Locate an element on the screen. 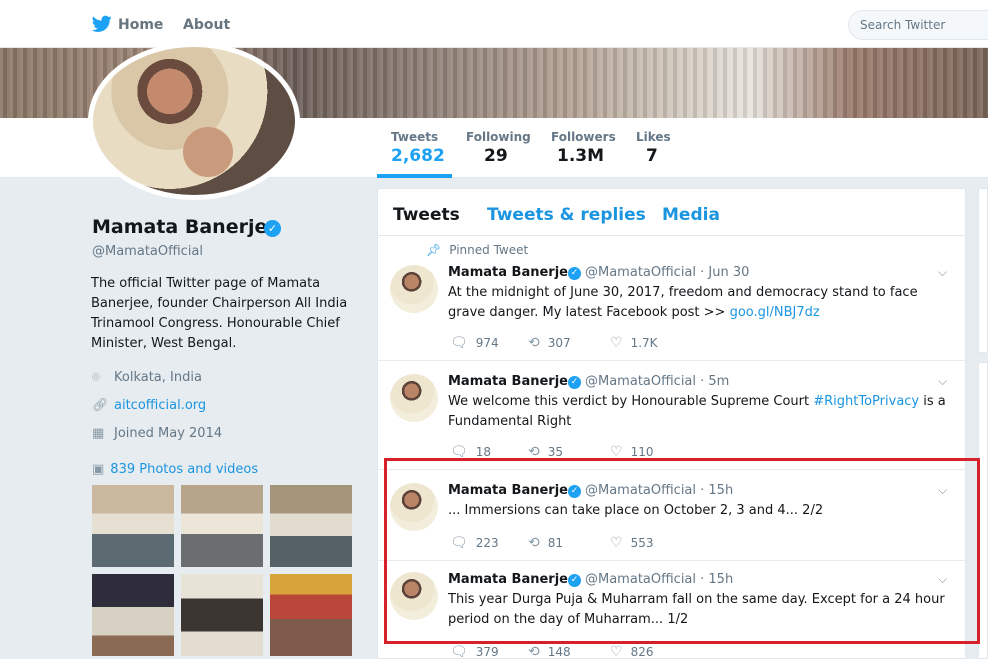 The width and height of the screenshot is (988, 659). reply-count: 223 is located at coordinates (487, 543).